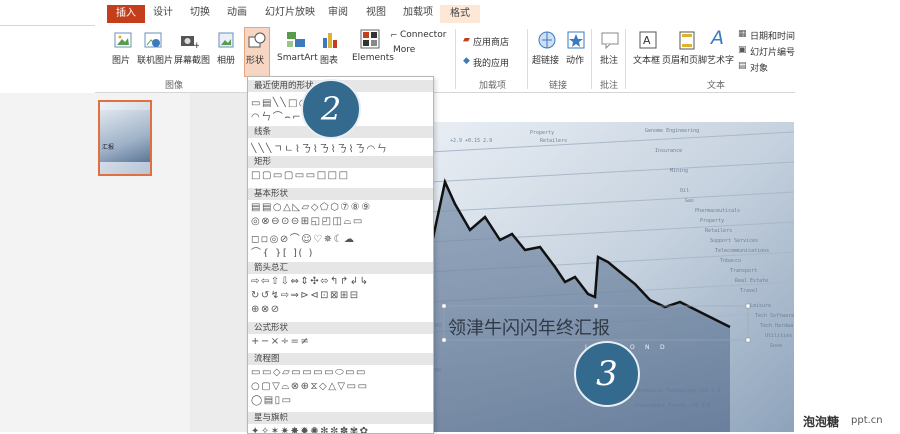  What do you see at coordinates (759, 67) in the screenshot?
I see `object-button: 对象` at bounding box center [759, 67].